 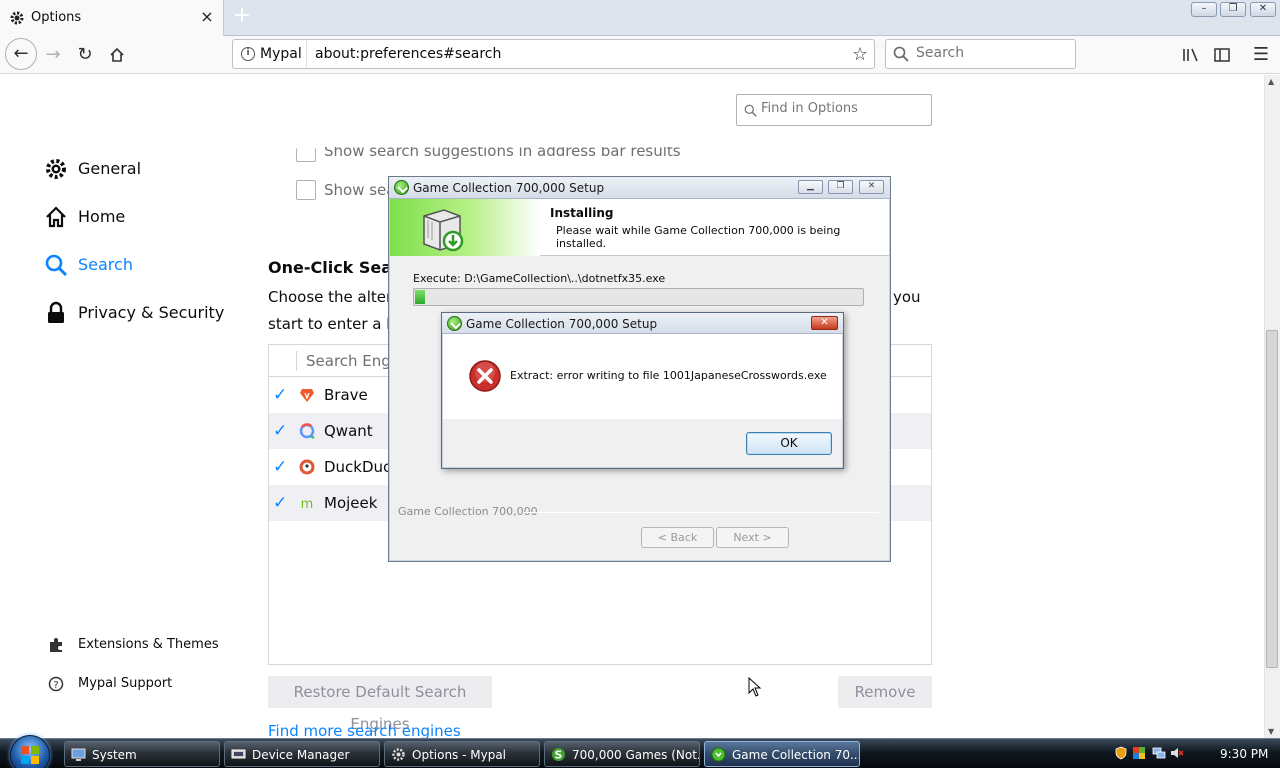 What do you see at coordinates (1177, 753) in the screenshot?
I see `volume-muted-icon` at bounding box center [1177, 753].